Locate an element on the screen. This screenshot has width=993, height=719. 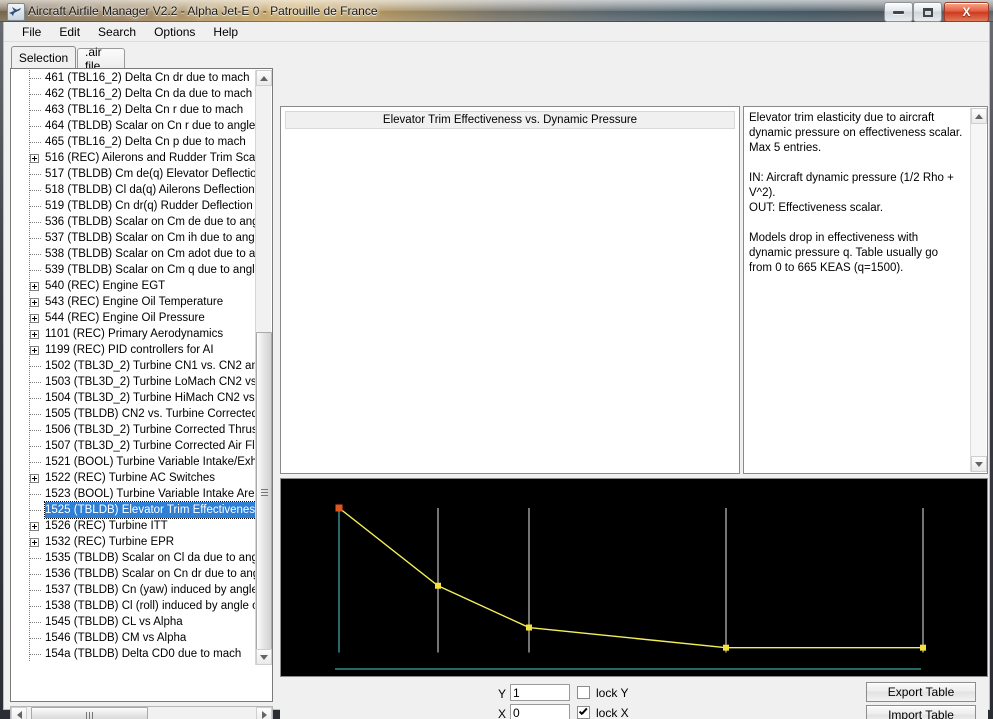
tree-scroll-left-button is located at coordinates (19, 713).